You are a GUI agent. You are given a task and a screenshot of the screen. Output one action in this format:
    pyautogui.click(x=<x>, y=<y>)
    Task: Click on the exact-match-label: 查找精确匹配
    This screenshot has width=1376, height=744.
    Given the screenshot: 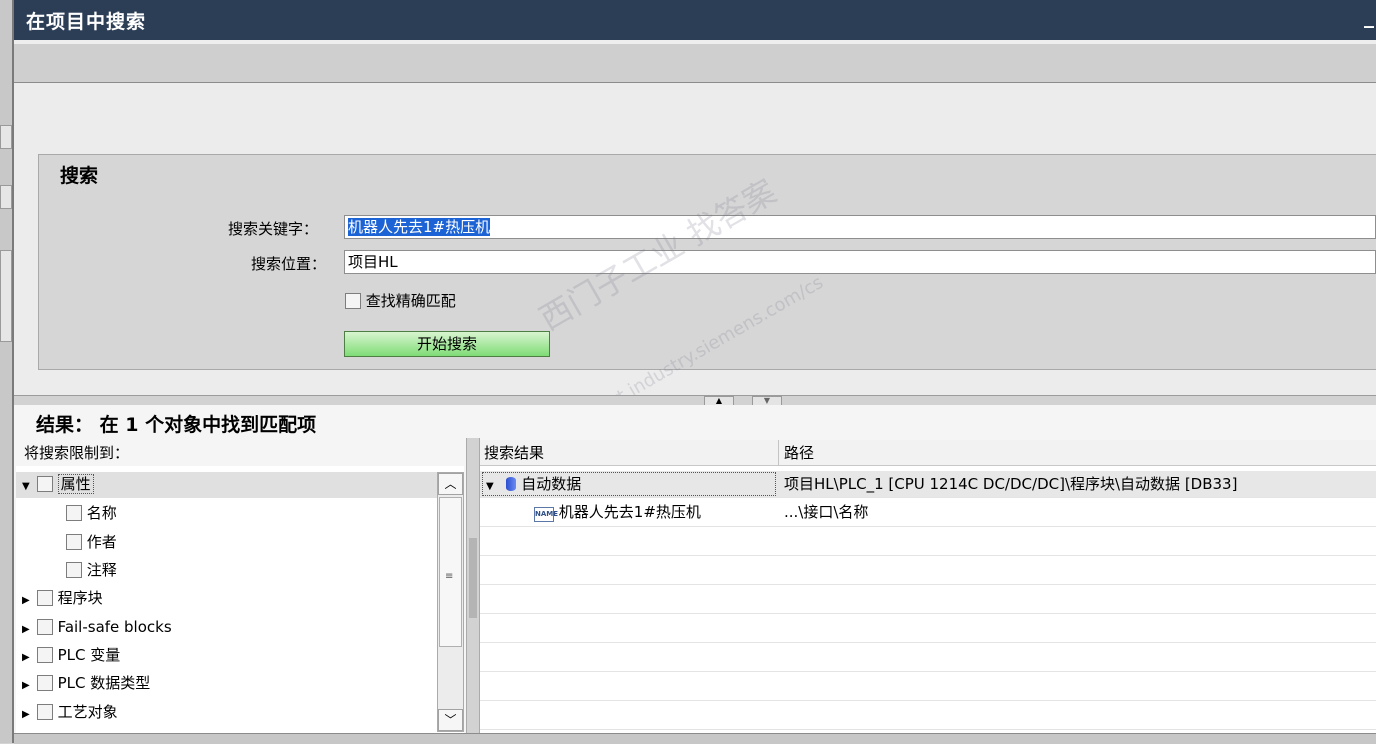 What is the action you would take?
    pyautogui.click(x=410, y=301)
    